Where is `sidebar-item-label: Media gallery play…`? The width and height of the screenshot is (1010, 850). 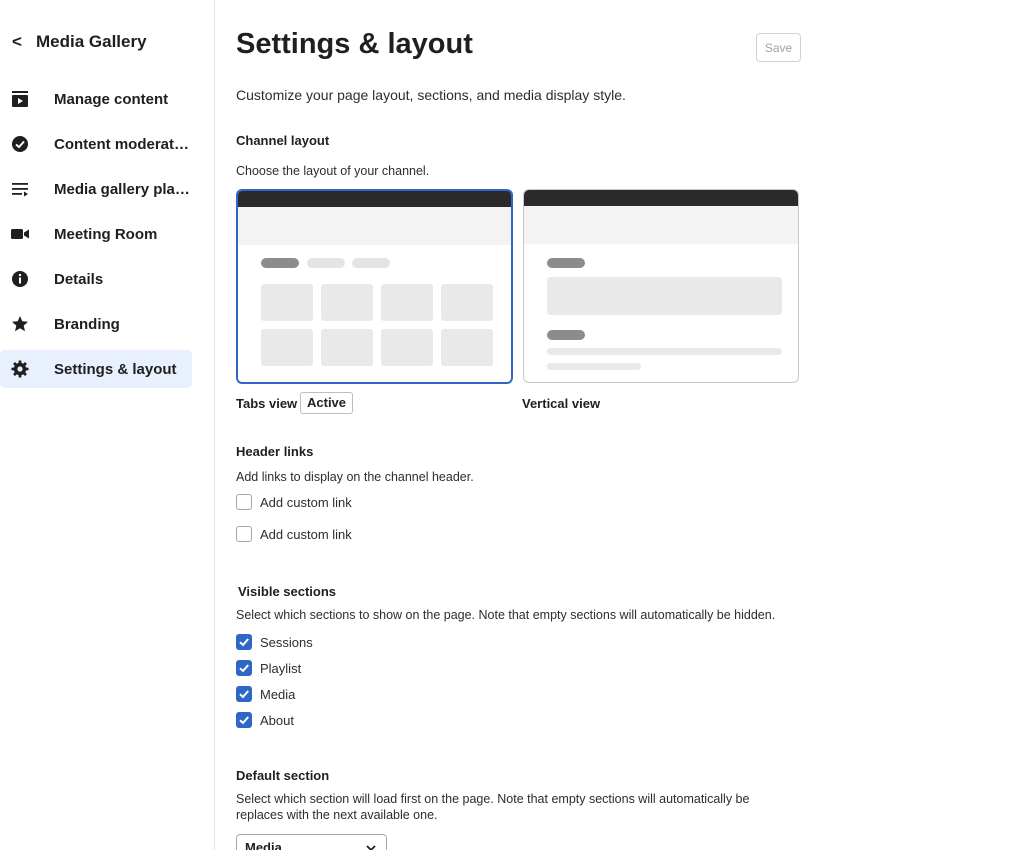 sidebar-item-label: Media gallery play… is located at coordinates (123, 189).